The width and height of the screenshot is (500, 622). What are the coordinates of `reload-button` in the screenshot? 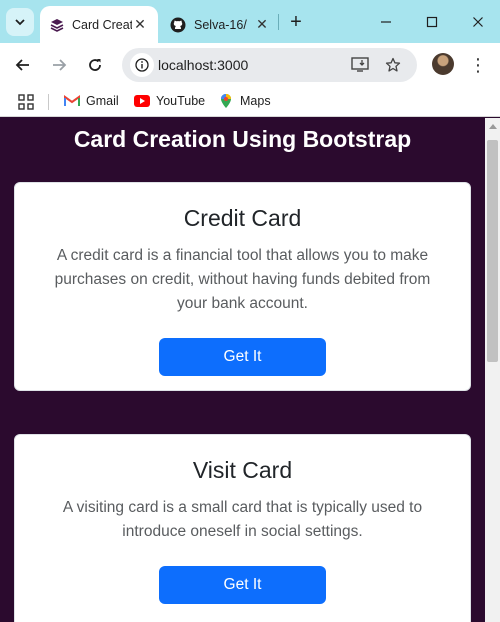 It's located at (95, 65).